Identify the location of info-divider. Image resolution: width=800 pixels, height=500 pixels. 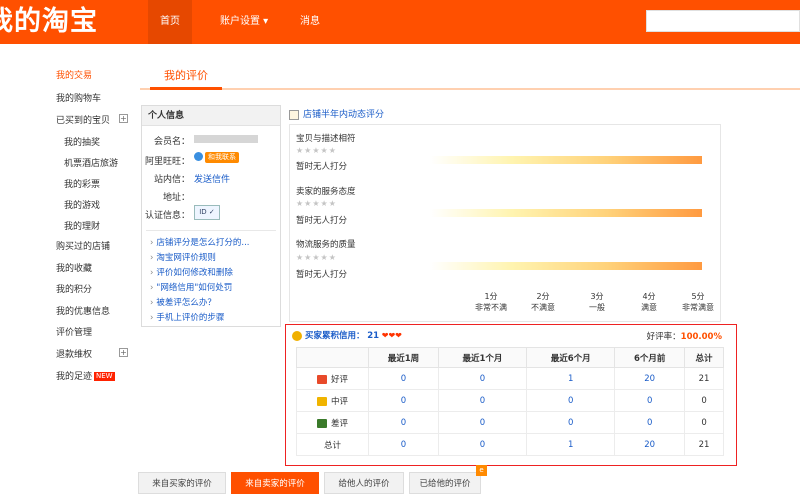
(211, 230).